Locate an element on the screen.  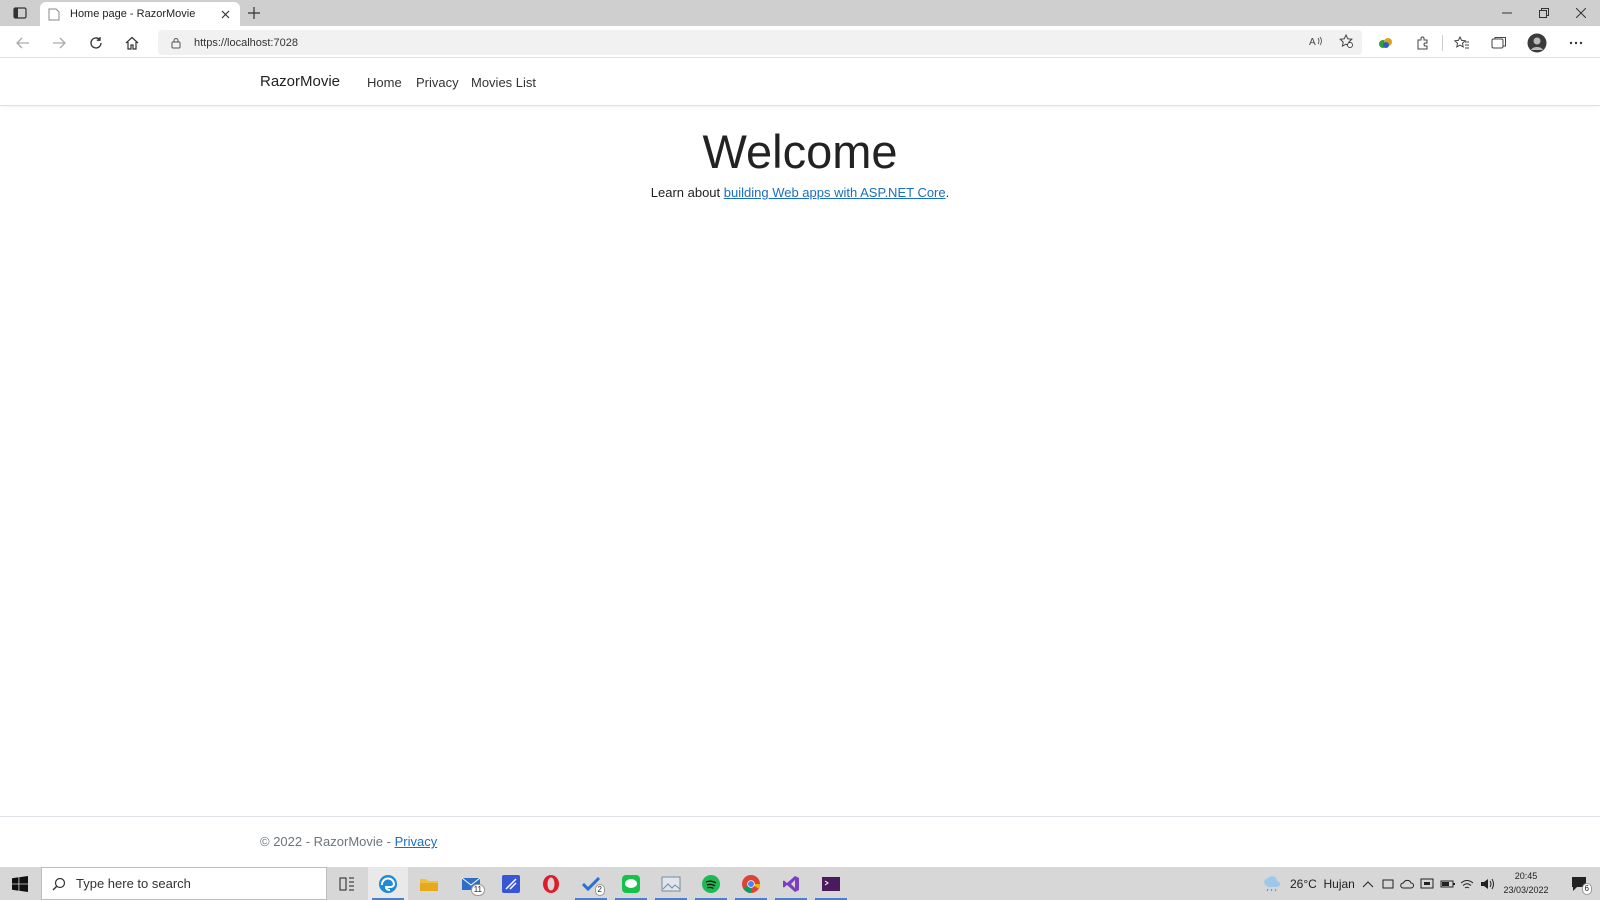
browser-toolbar: https://localhost:7028 A is located at coordinates (800, 42).